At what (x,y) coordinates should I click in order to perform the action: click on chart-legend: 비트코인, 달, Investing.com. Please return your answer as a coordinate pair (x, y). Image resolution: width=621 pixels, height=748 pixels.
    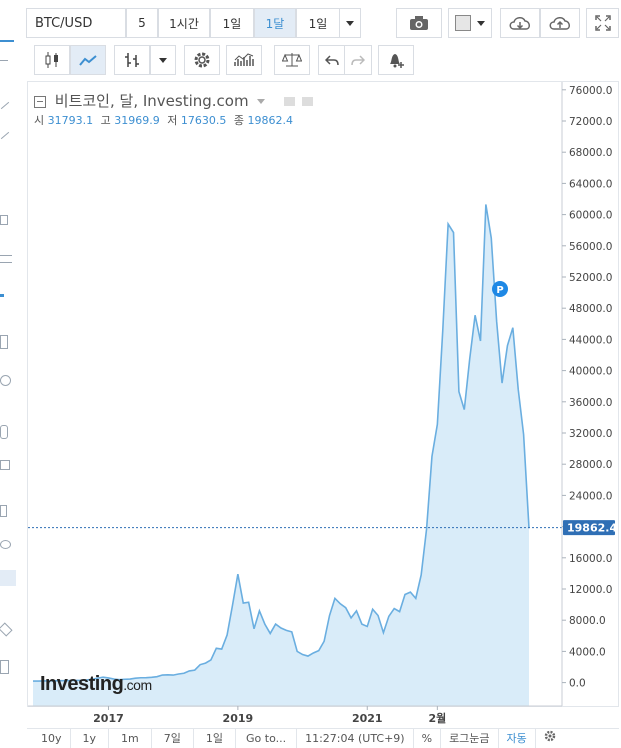
    Looking at the image, I should click on (173, 100).